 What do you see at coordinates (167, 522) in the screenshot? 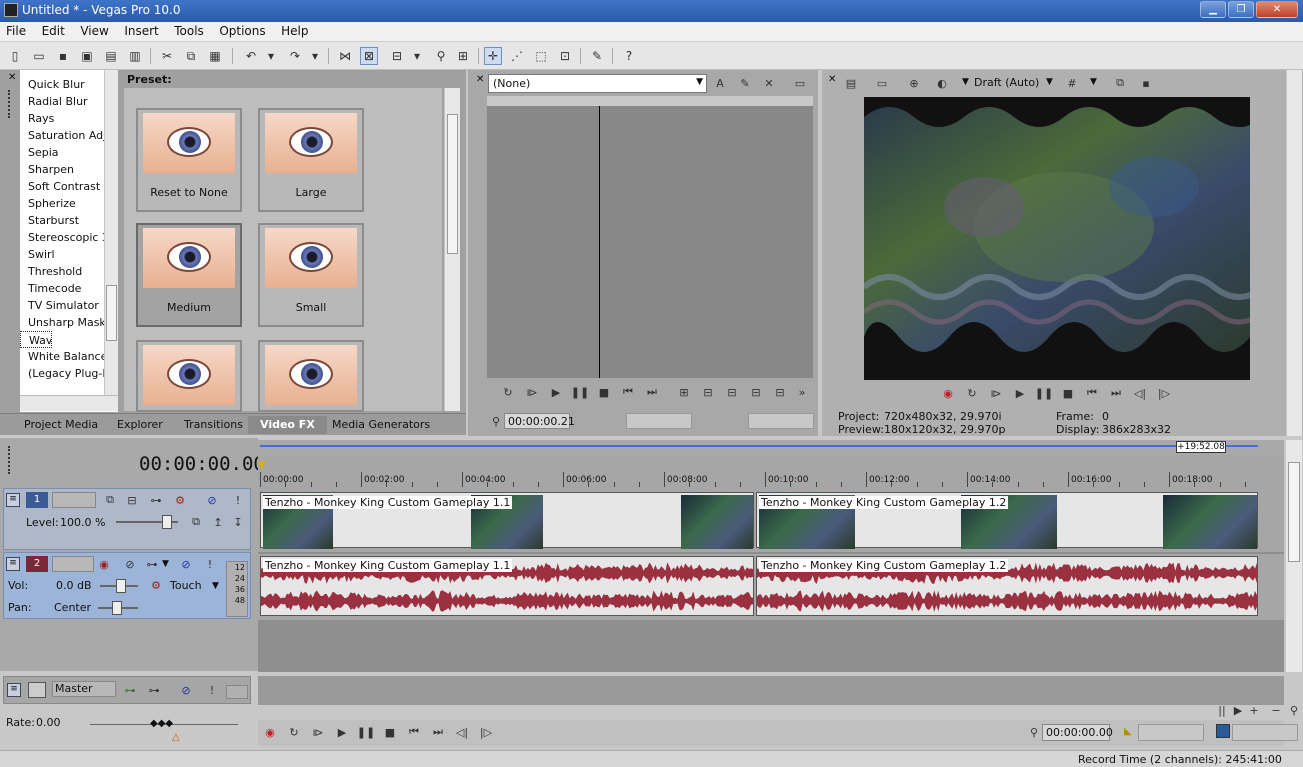
I see `level-slider-thumb` at bounding box center [167, 522].